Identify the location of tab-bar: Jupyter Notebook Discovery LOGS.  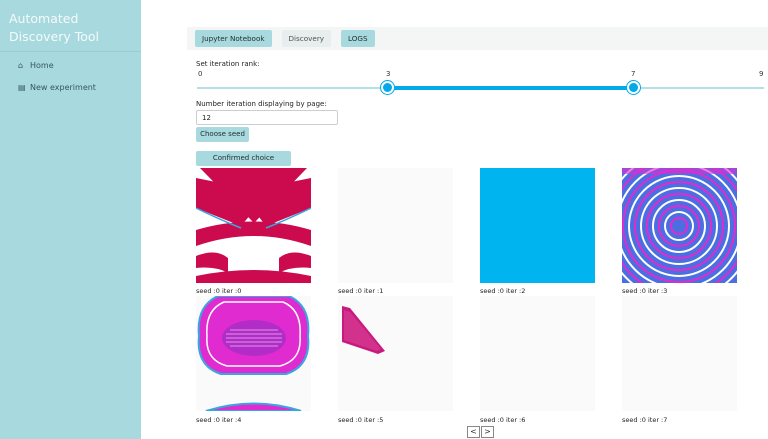
(477, 38).